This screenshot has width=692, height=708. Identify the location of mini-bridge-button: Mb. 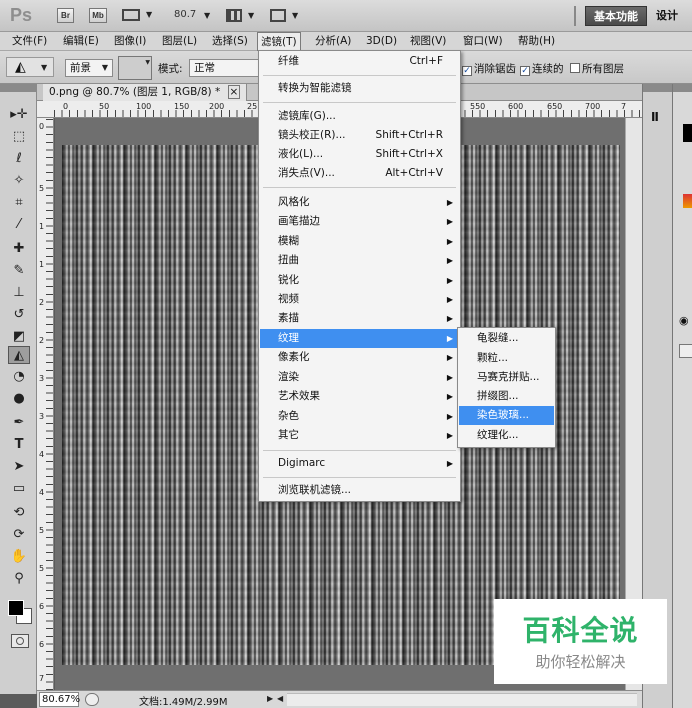
(98, 15).